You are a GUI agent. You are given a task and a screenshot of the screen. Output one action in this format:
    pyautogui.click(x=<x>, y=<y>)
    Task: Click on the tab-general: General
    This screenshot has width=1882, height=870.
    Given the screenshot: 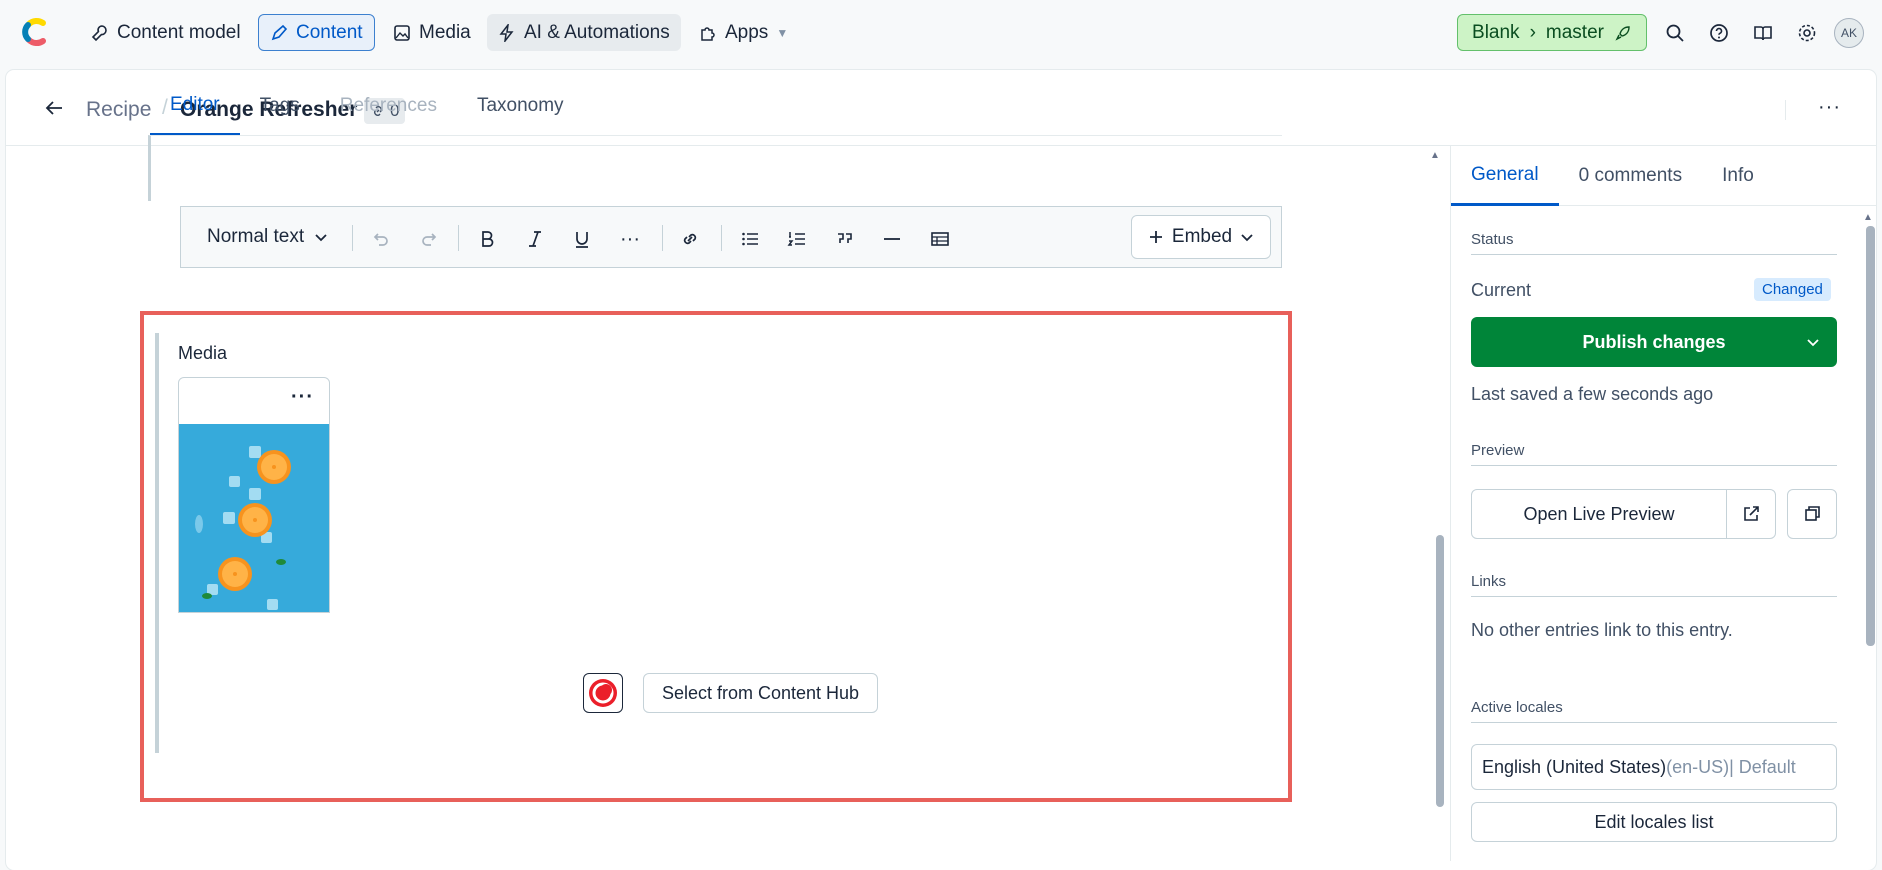 What is the action you would take?
    pyautogui.click(x=1505, y=176)
    